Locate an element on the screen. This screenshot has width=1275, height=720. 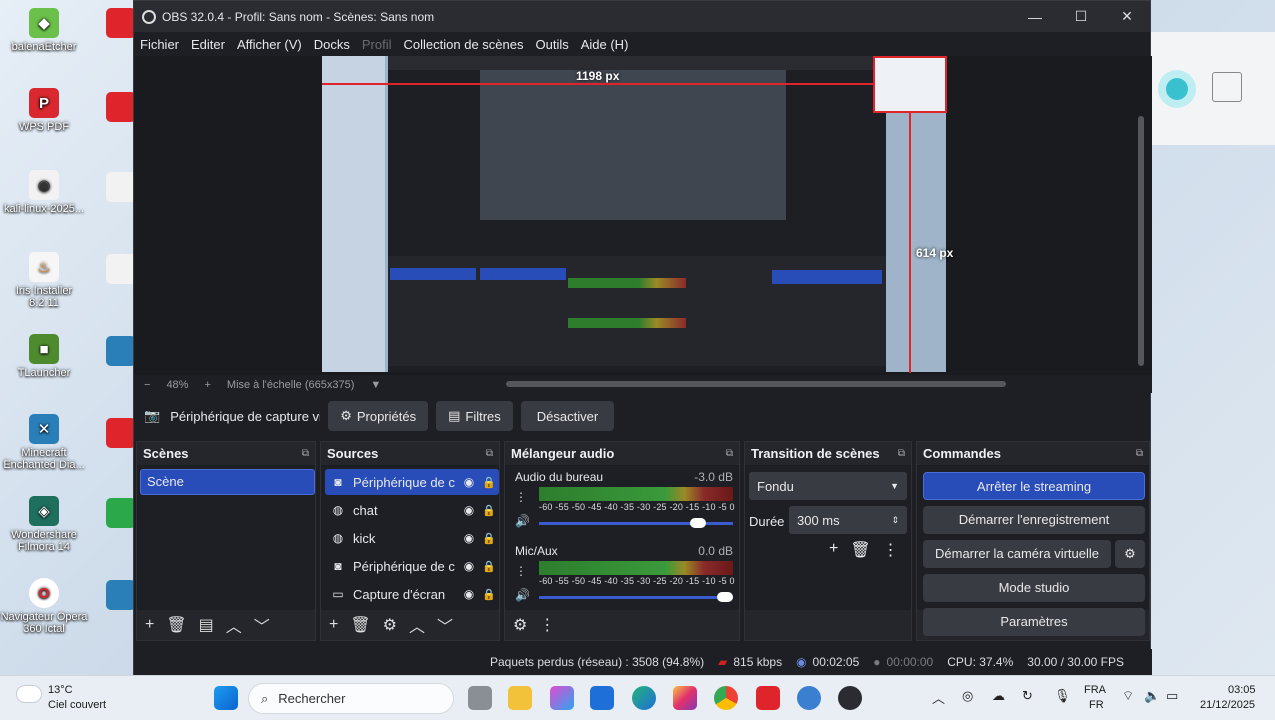
spin-arrows-icon: ⇕ is located at coordinates (895, 520).